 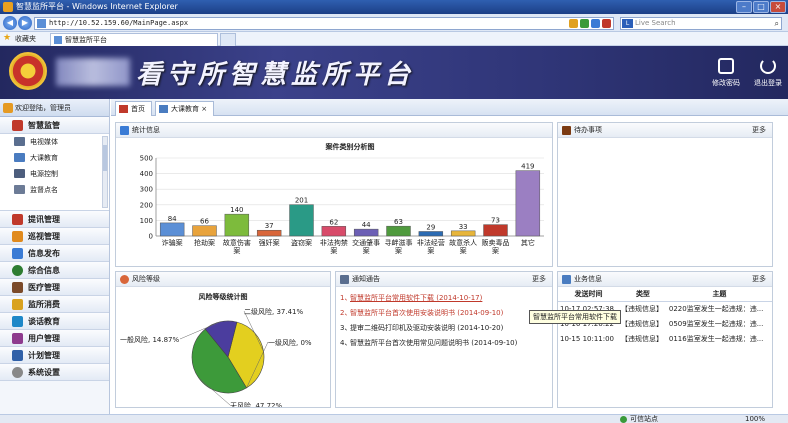 What do you see at coordinates (755, 419) in the screenshot?
I see `zoom-level: 100%` at bounding box center [755, 419].